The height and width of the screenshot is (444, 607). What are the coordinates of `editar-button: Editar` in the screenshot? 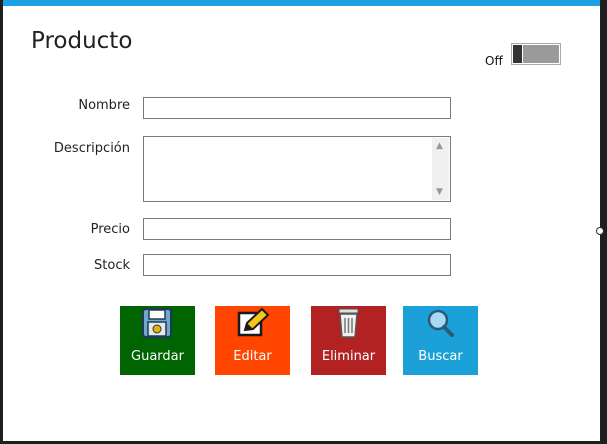 It's located at (252, 340).